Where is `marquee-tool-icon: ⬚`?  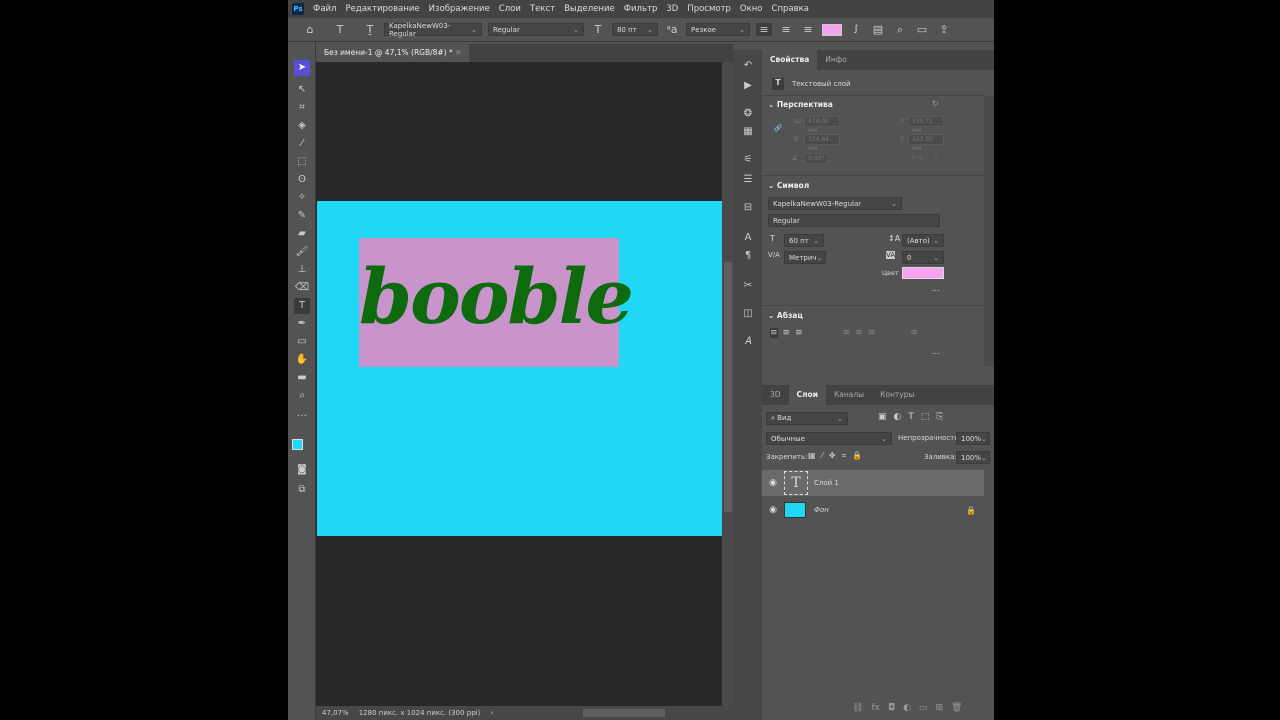
marquee-tool-icon: ⬚ is located at coordinates (302, 162).